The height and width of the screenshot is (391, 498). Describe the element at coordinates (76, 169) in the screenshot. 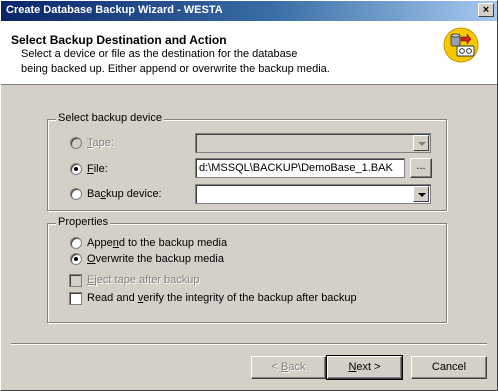

I see `file-radio` at that location.